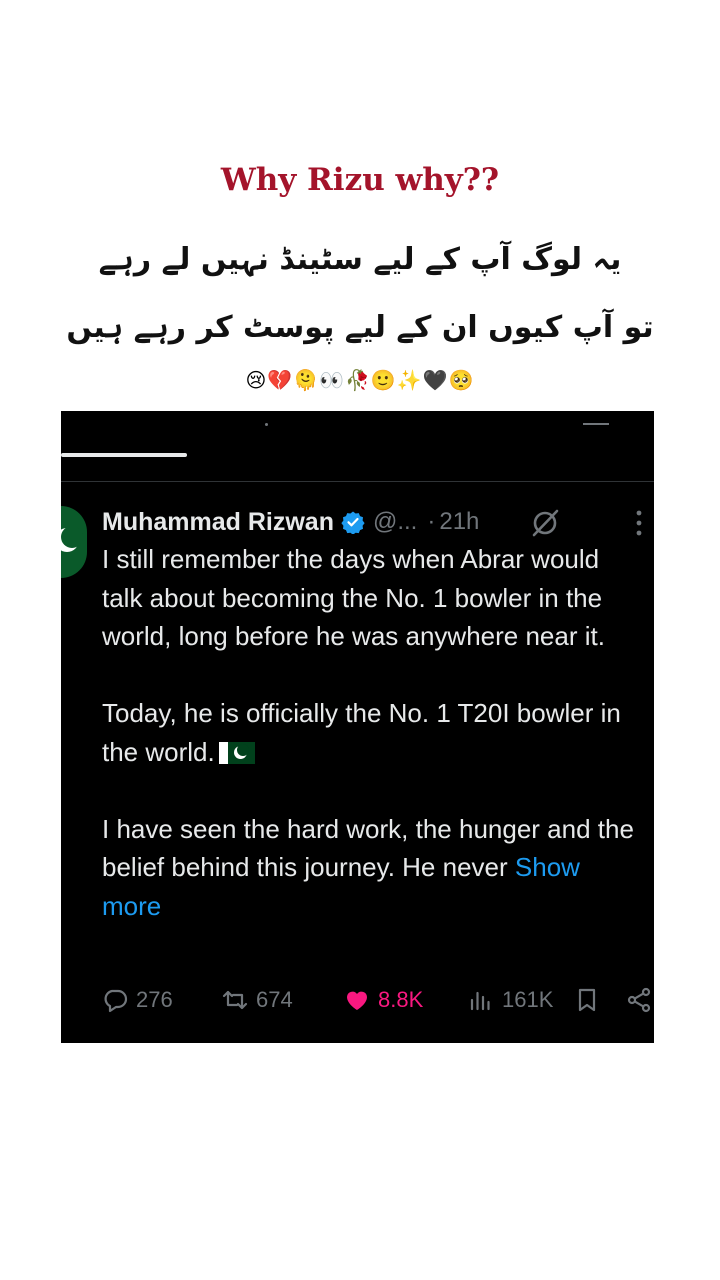 The height and width of the screenshot is (1280, 720). Describe the element at coordinates (223, 752) in the screenshot. I see `flag-white-band` at that location.